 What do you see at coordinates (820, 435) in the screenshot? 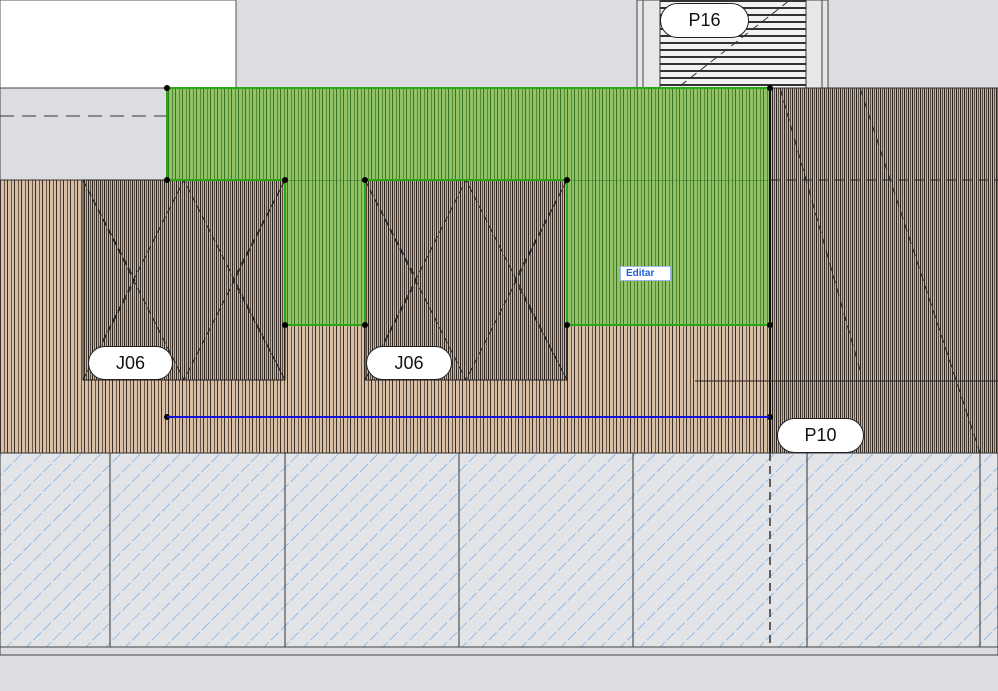
I see `door-tag-p10: P10` at bounding box center [820, 435].